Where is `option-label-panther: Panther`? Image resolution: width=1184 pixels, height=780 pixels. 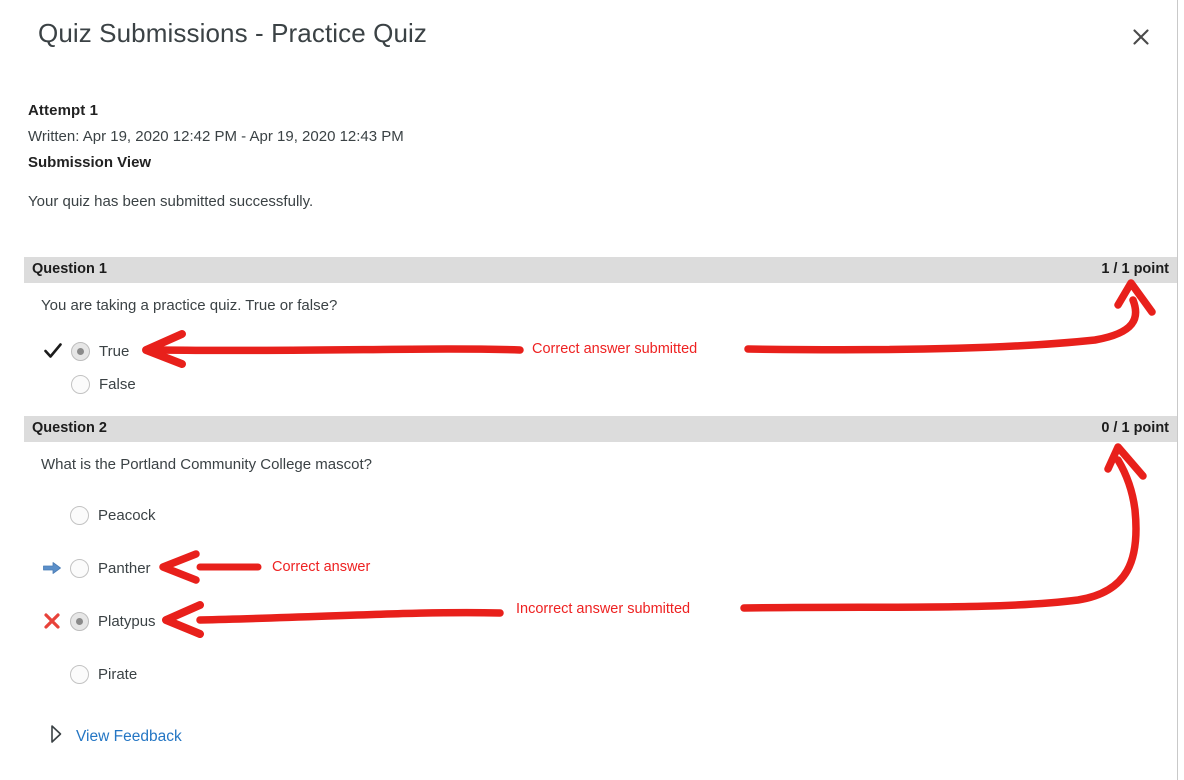 option-label-panther: Panther is located at coordinates (124, 568).